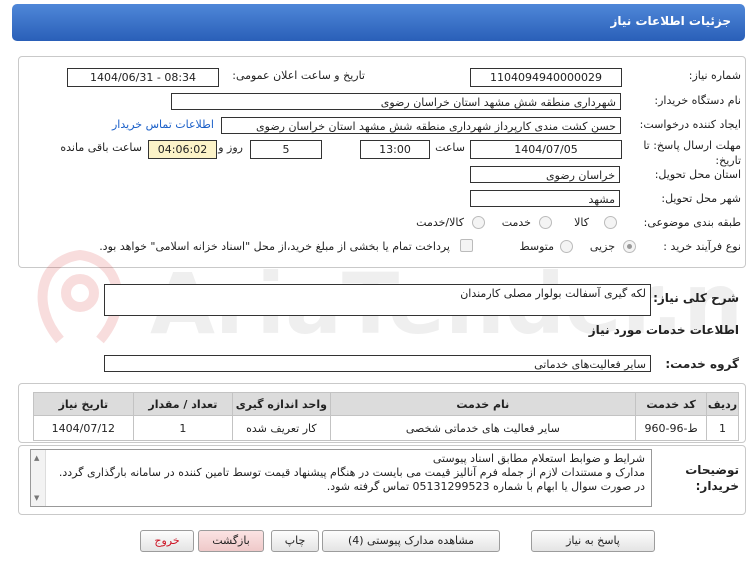 This screenshot has width=755, height=566. What do you see at coordinates (466, 245) in the screenshot?
I see `treasury-payment-checkbox` at bounding box center [466, 245].